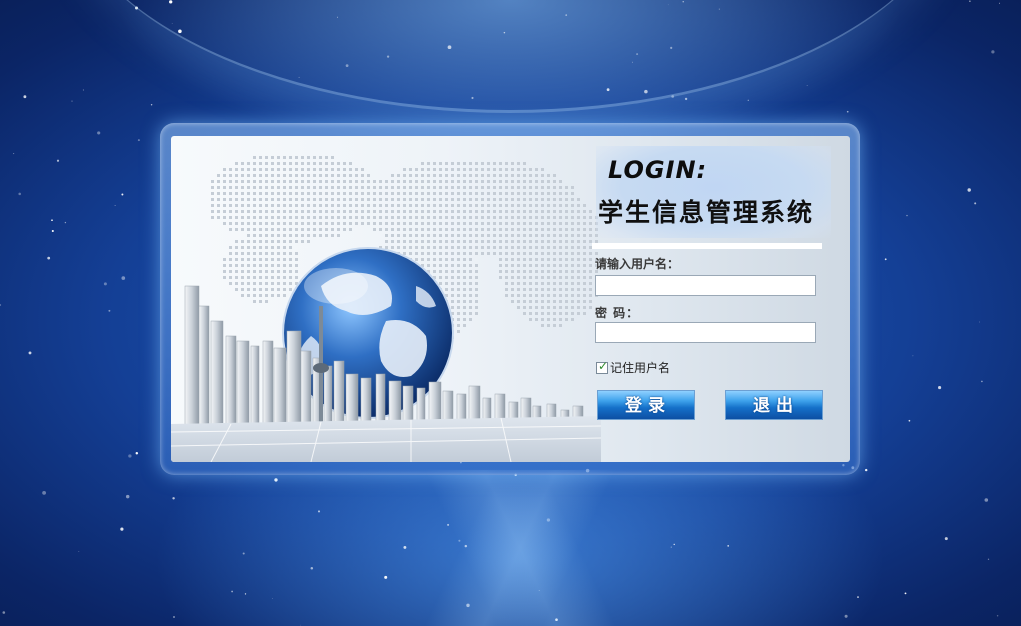 Image resolution: width=1021 pixels, height=626 pixels. I want to click on remember-username-label: 记住用户名, so click(640, 367).